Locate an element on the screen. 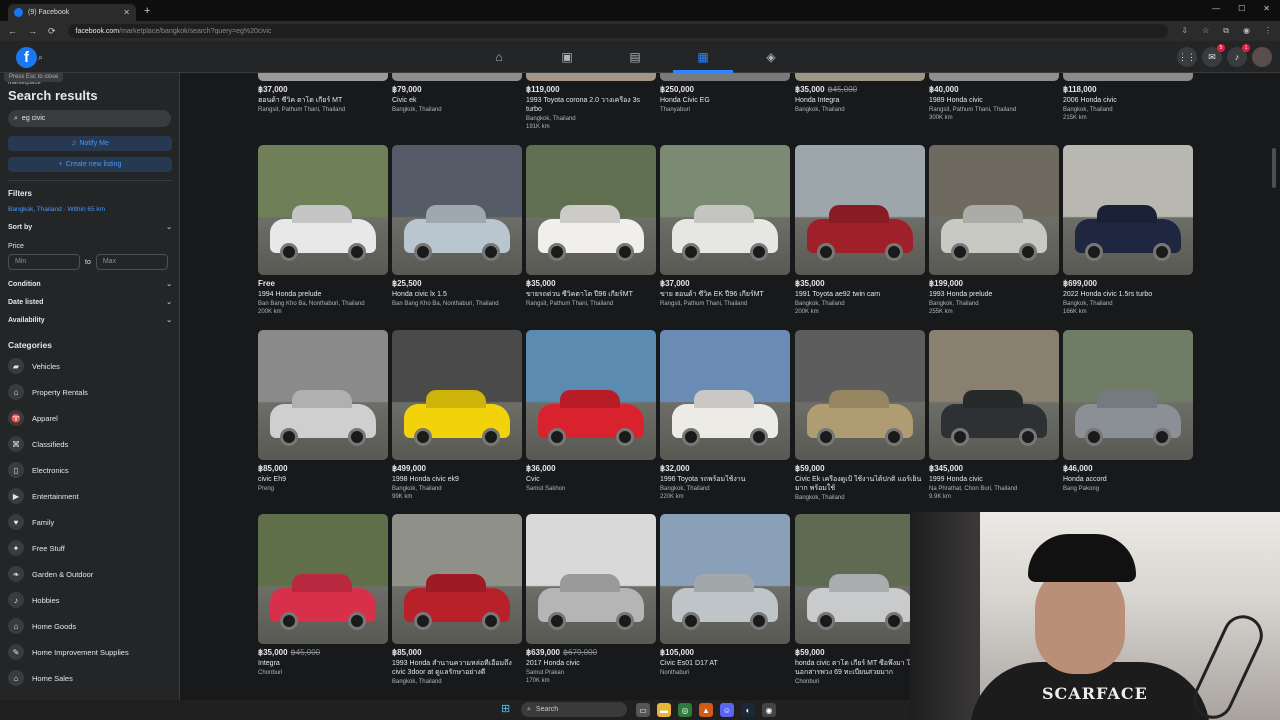 The height and width of the screenshot is (720, 1280). date-listed-dropdown: Date listed ⌄ is located at coordinates (90, 302).